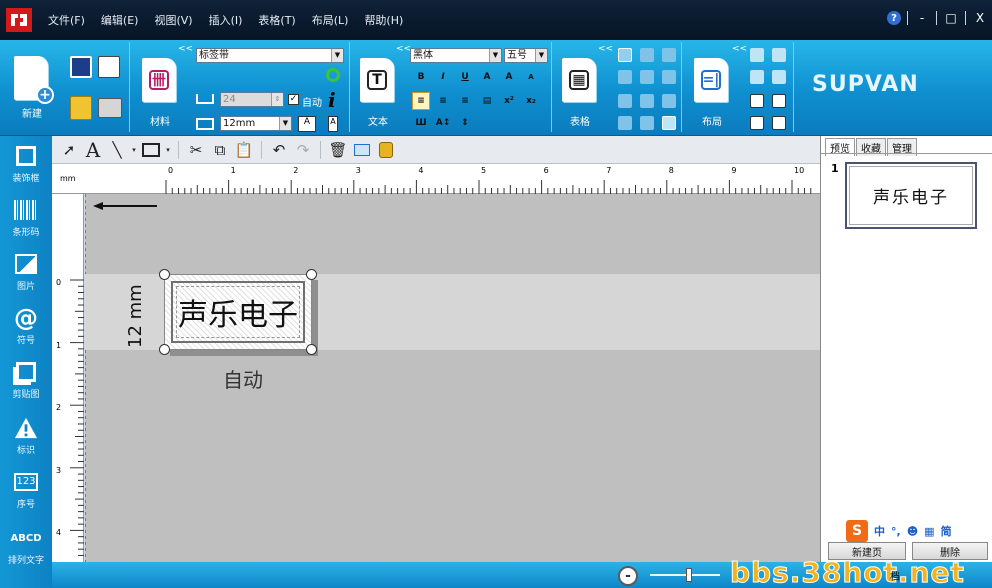 The image size is (992, 588). I want to click on underline-icon: U, so click(465, 77).